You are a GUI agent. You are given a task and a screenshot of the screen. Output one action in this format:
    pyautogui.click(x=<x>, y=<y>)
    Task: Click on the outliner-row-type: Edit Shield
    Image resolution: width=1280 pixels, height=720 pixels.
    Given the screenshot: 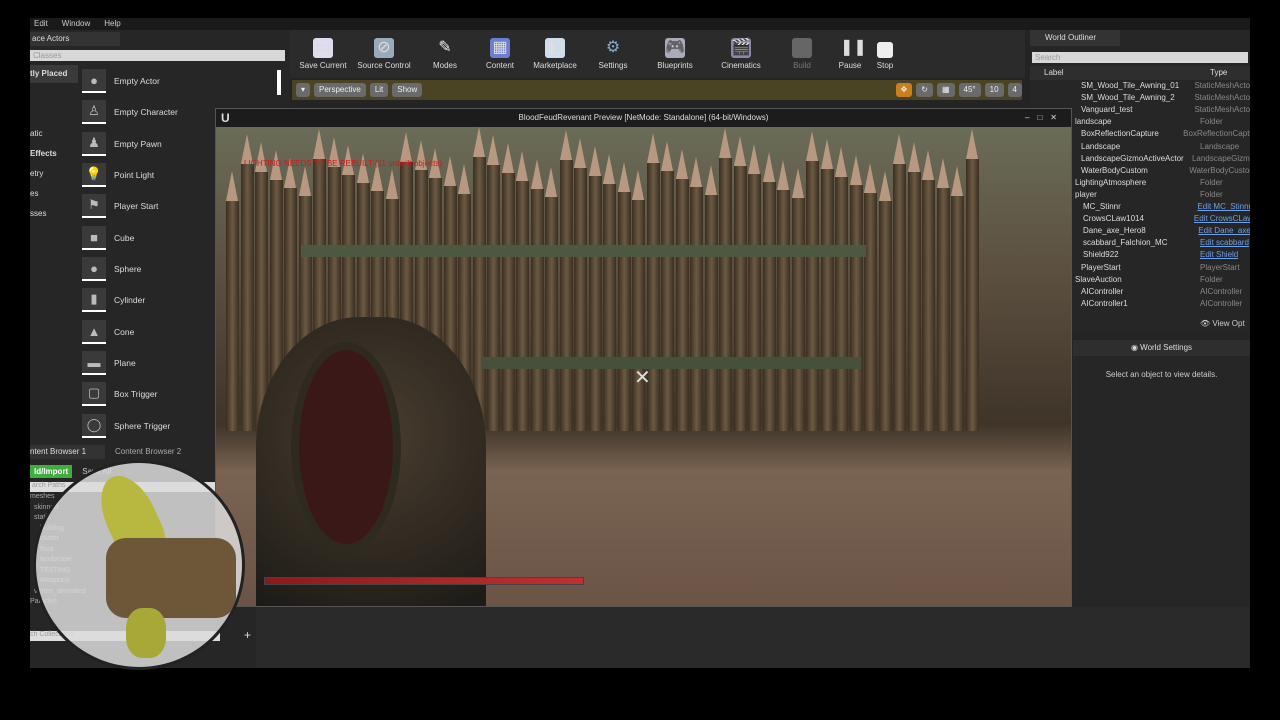 What is the action you would take?
    pyautogui.click(x=1219, y=255)
    